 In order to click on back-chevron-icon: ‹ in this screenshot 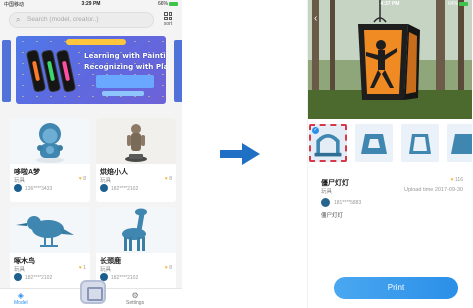, I will do `click(315, 19)`.